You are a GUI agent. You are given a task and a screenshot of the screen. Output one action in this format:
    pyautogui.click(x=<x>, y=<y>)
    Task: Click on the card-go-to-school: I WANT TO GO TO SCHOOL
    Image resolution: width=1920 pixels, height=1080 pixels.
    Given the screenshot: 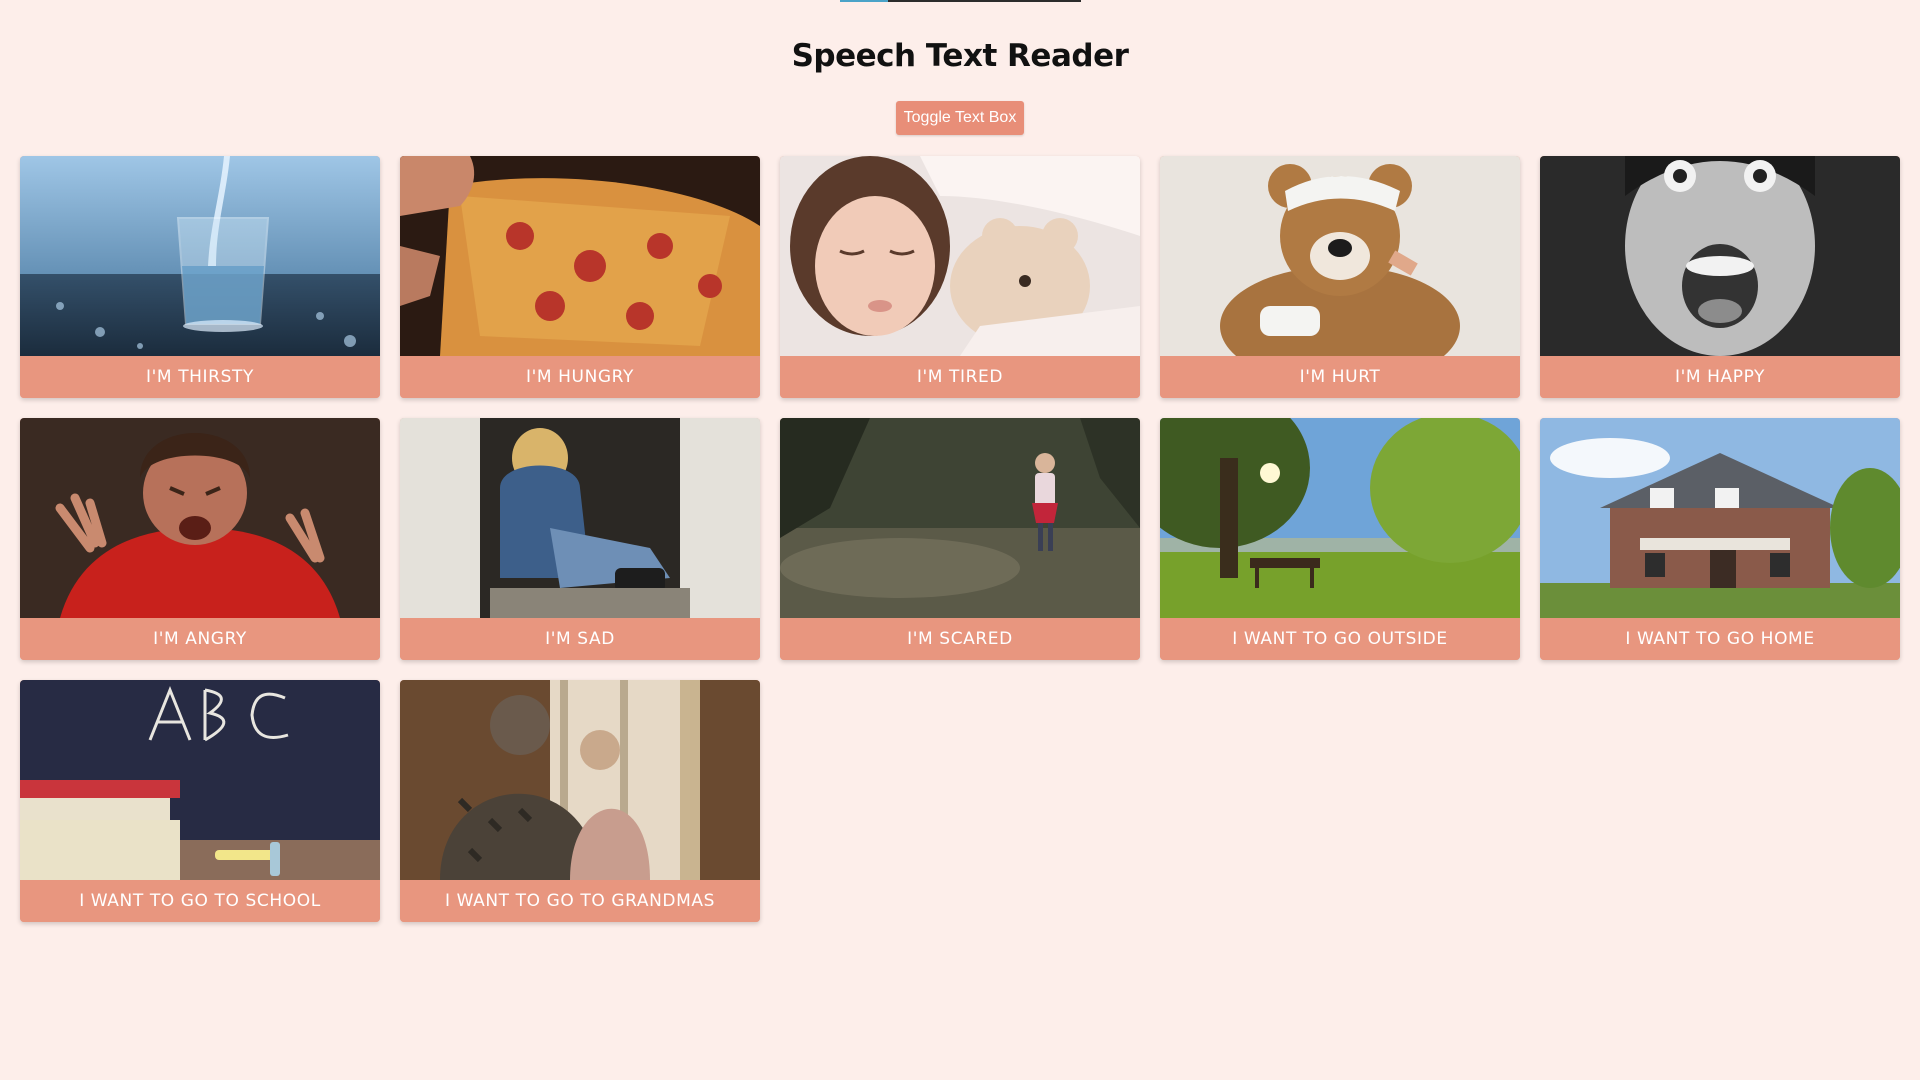 What is the action you would take?
    pyautogui.click(x=200, y=801)
    